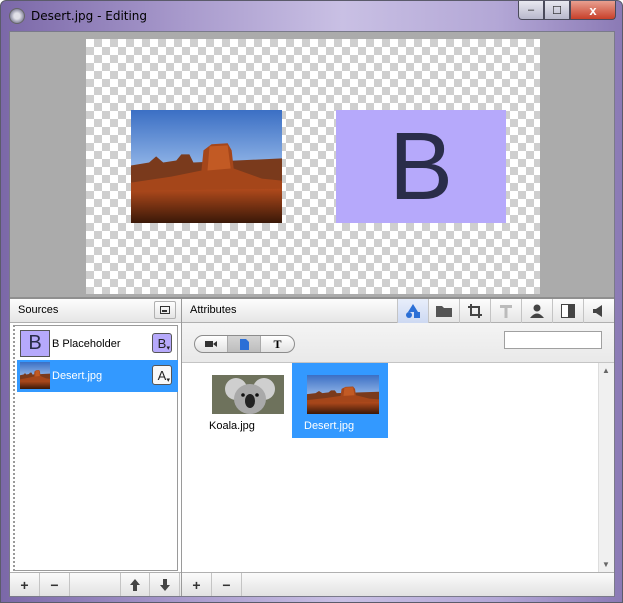  Describe the element at coordinates (248, 394) in the screenshot. I see `koala-thumbnail` at that location.